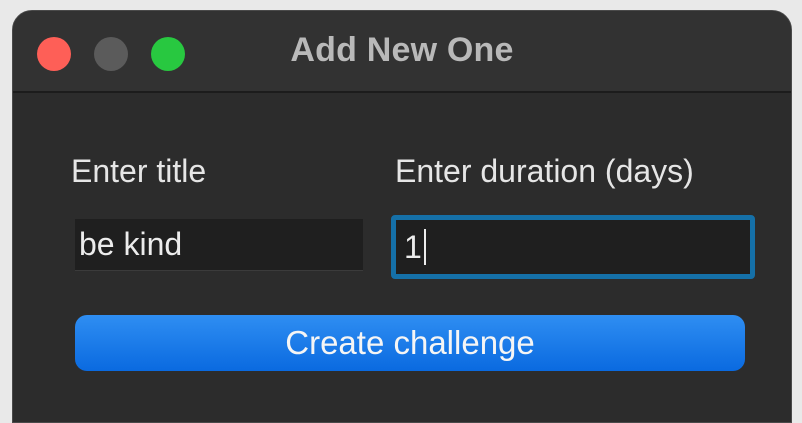 The width and height of the screenshot is (802, 423). Describe the element at coordinates (424, 247) in the screenshot. I see `text-caret` at that location.